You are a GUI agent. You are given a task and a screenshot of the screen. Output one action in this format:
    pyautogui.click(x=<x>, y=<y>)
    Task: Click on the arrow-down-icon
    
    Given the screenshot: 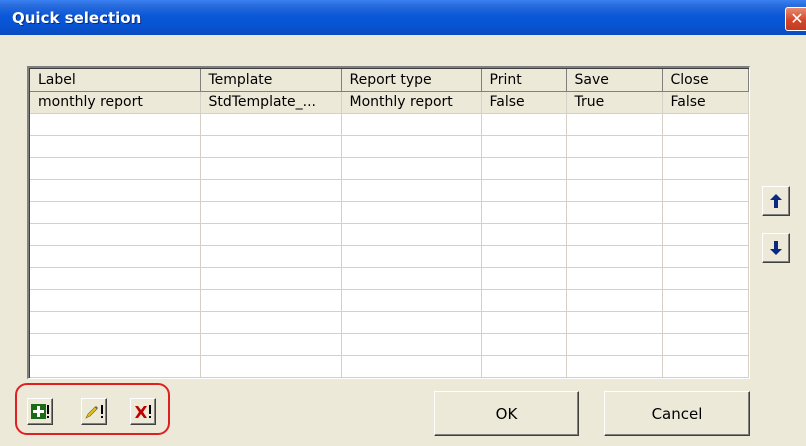 What is the action you would take?
    pyautogui.click(x=776, y=248)
    